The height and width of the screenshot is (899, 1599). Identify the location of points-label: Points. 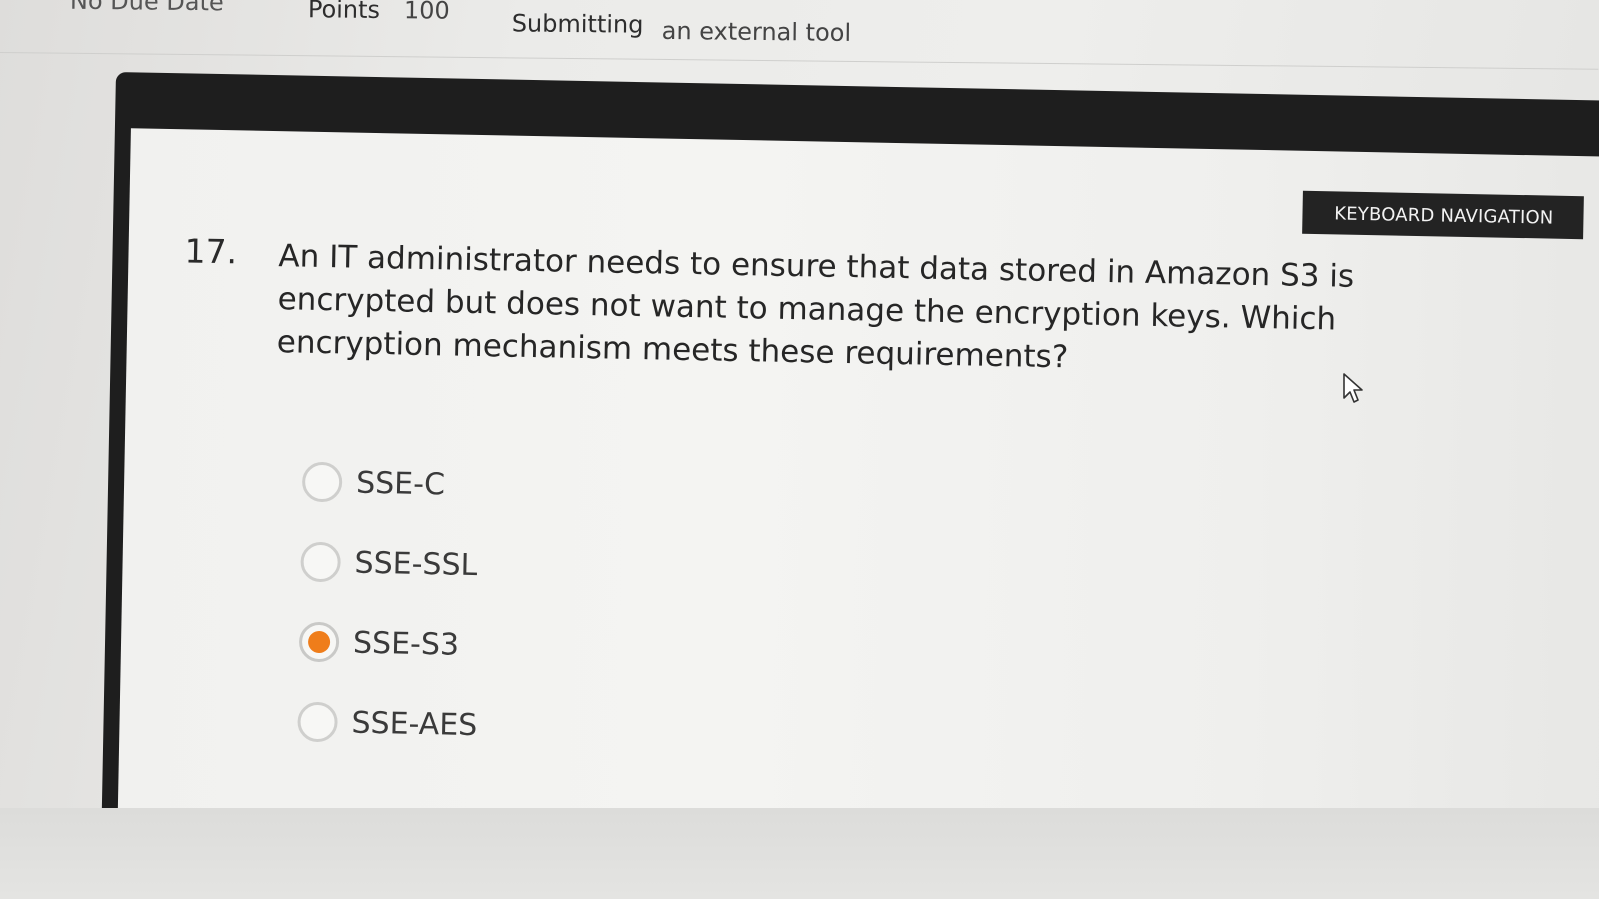
(344, 12).